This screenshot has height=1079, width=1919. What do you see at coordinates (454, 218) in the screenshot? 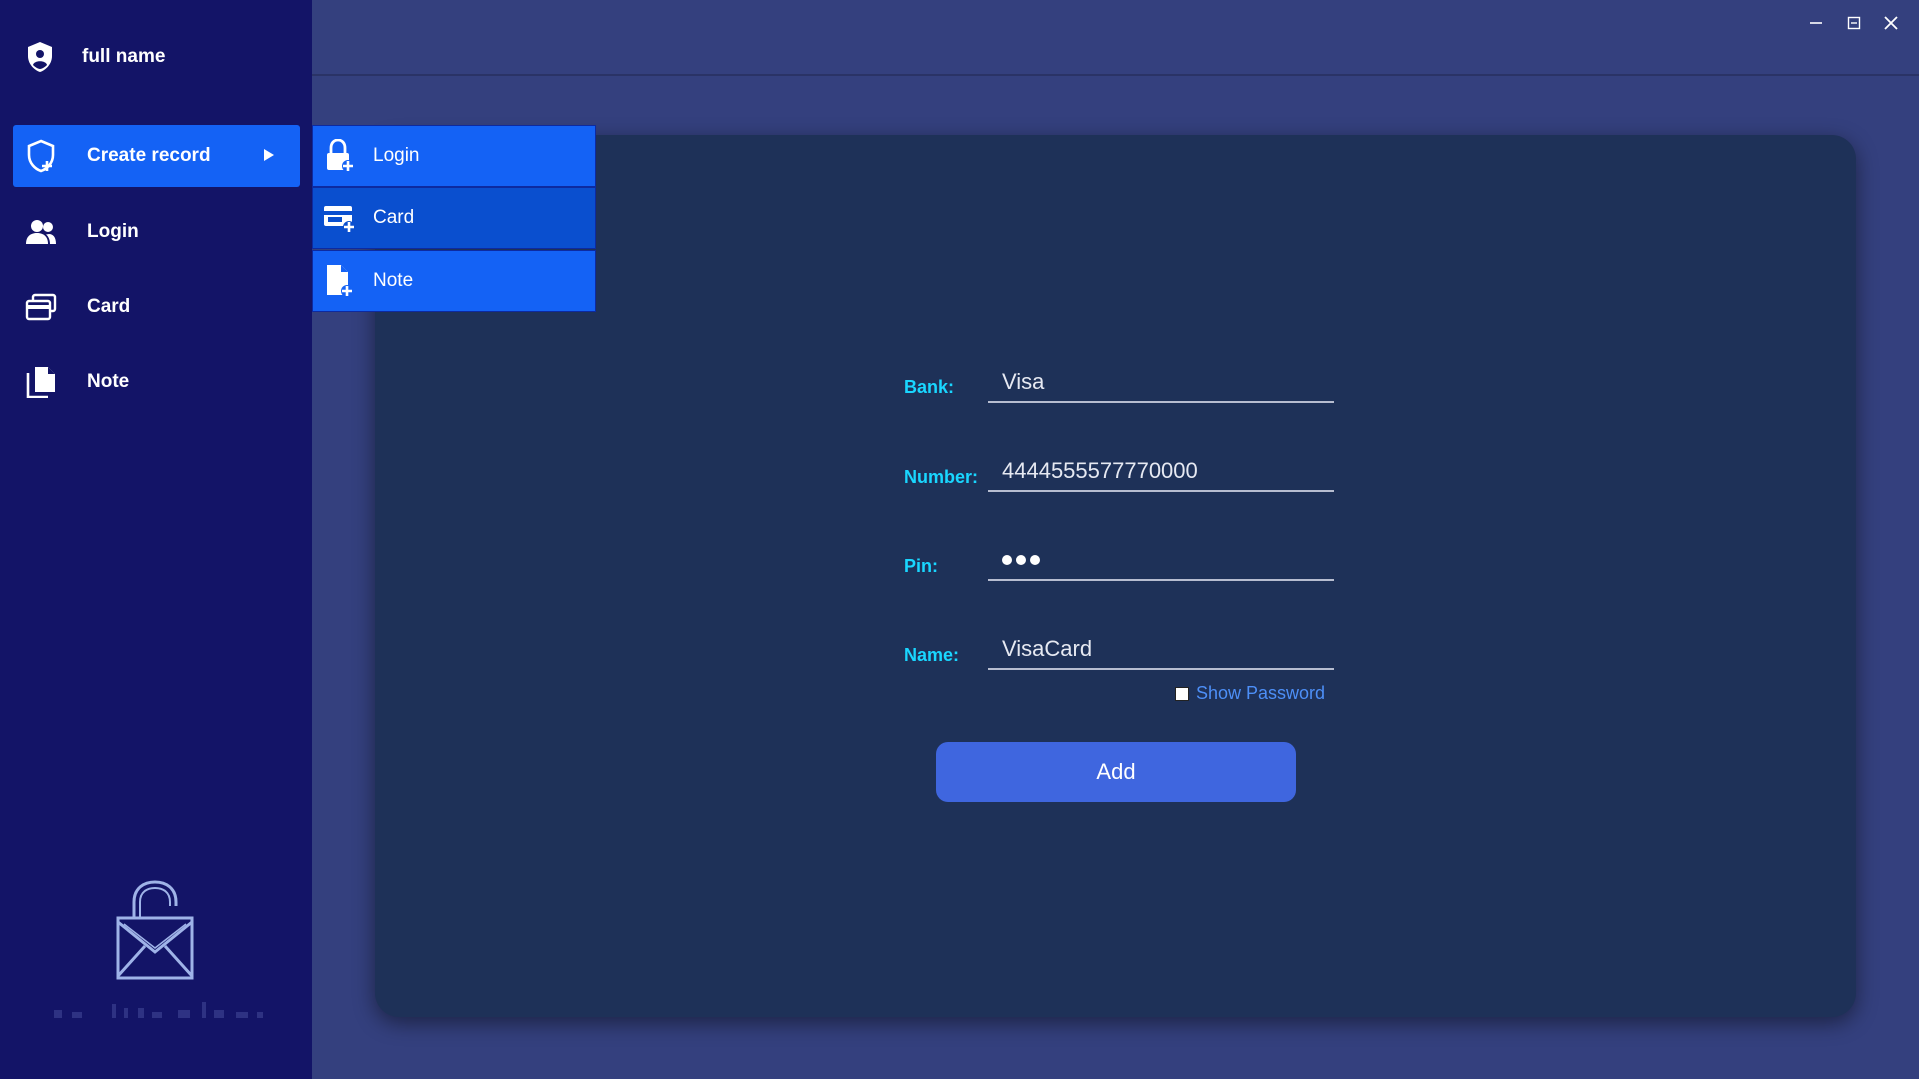
I see `submenu-item-card: Card` at bounding box center [454, 218].